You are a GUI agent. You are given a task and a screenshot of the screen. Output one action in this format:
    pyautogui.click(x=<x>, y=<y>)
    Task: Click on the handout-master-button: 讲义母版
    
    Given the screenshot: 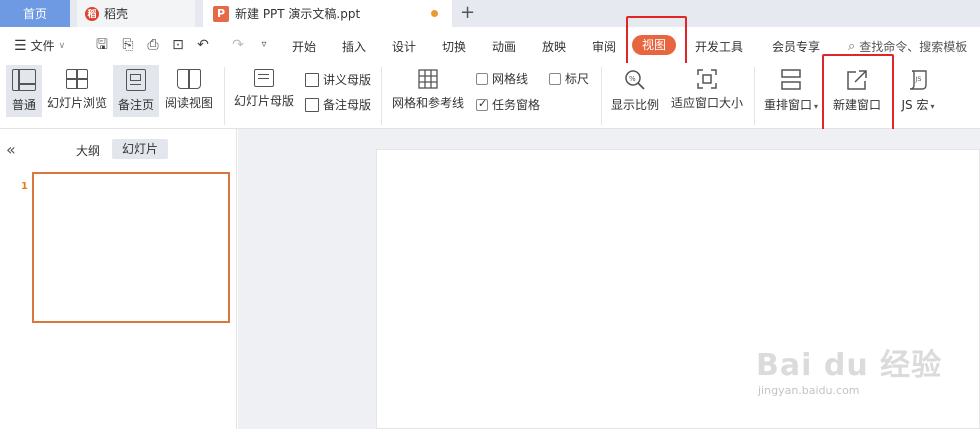 What is the action you would take?
    pyautogui.click(x=338, y=79)
    